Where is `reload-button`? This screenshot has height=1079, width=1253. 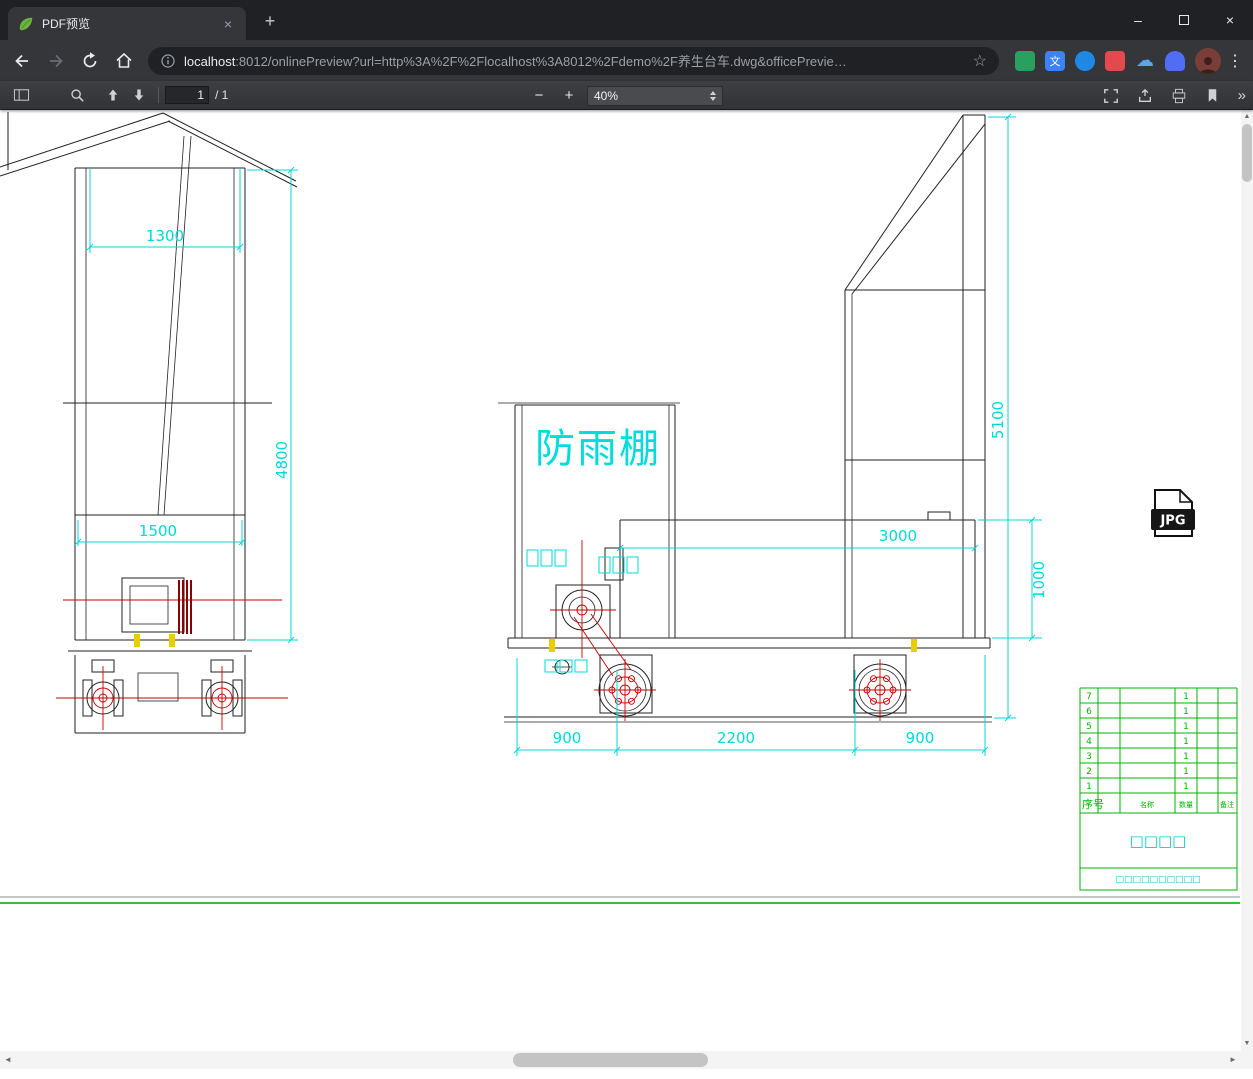
reload-button is located at coordinates (90, 61).